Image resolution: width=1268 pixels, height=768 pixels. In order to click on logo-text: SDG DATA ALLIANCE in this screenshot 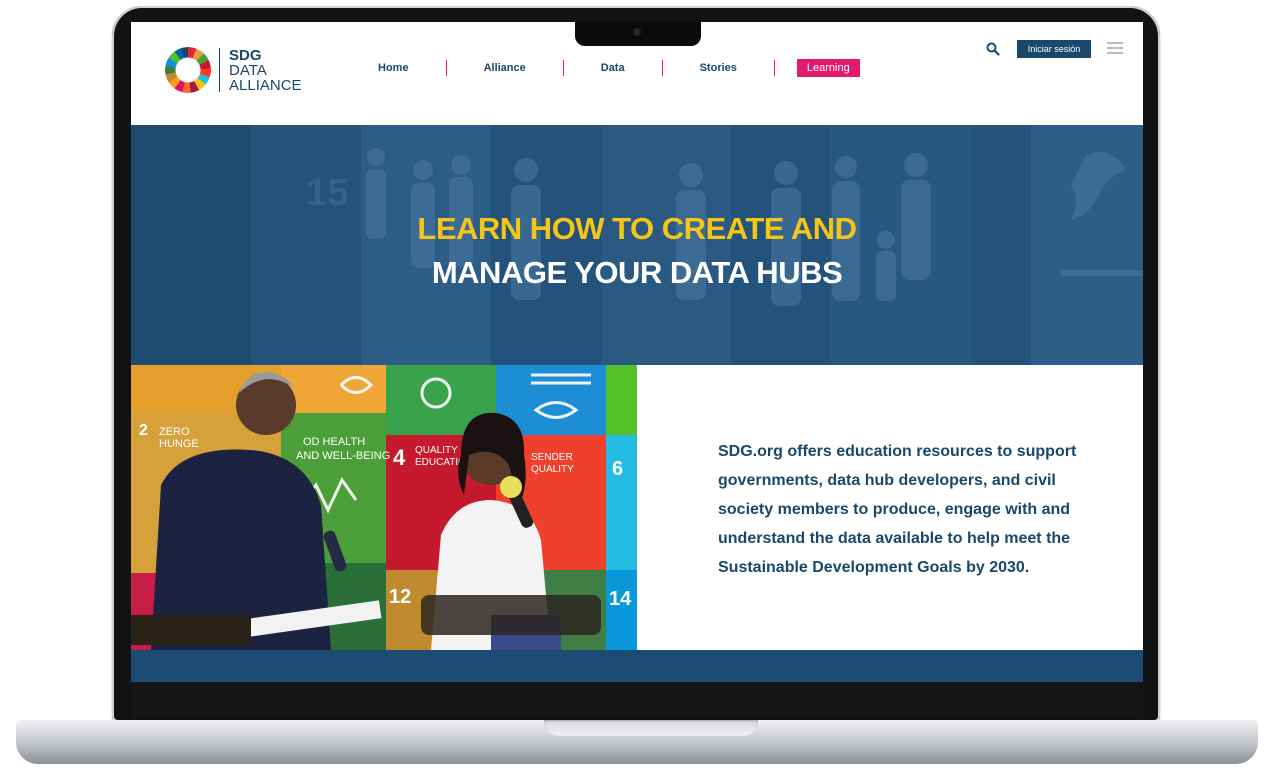, I will do `click(265, 70)`.